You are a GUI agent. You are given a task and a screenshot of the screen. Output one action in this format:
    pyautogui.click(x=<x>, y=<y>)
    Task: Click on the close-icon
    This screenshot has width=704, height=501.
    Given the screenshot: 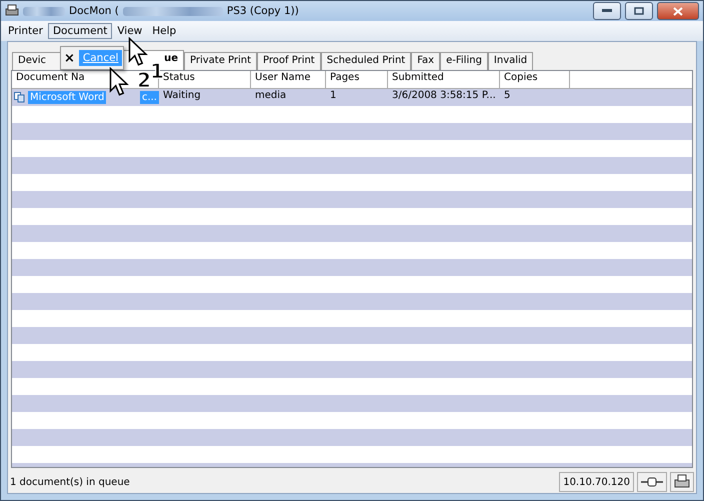 What is the action you would take?
    pyautogui.click(x=678, y=11)
    